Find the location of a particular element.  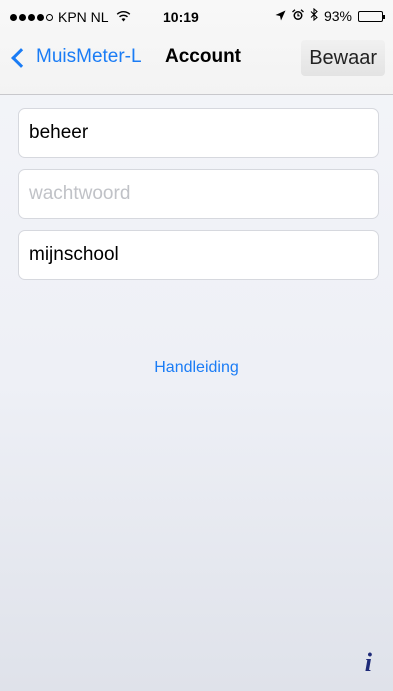

carrier-label: KPN NL is located at coordinates (83, 17).